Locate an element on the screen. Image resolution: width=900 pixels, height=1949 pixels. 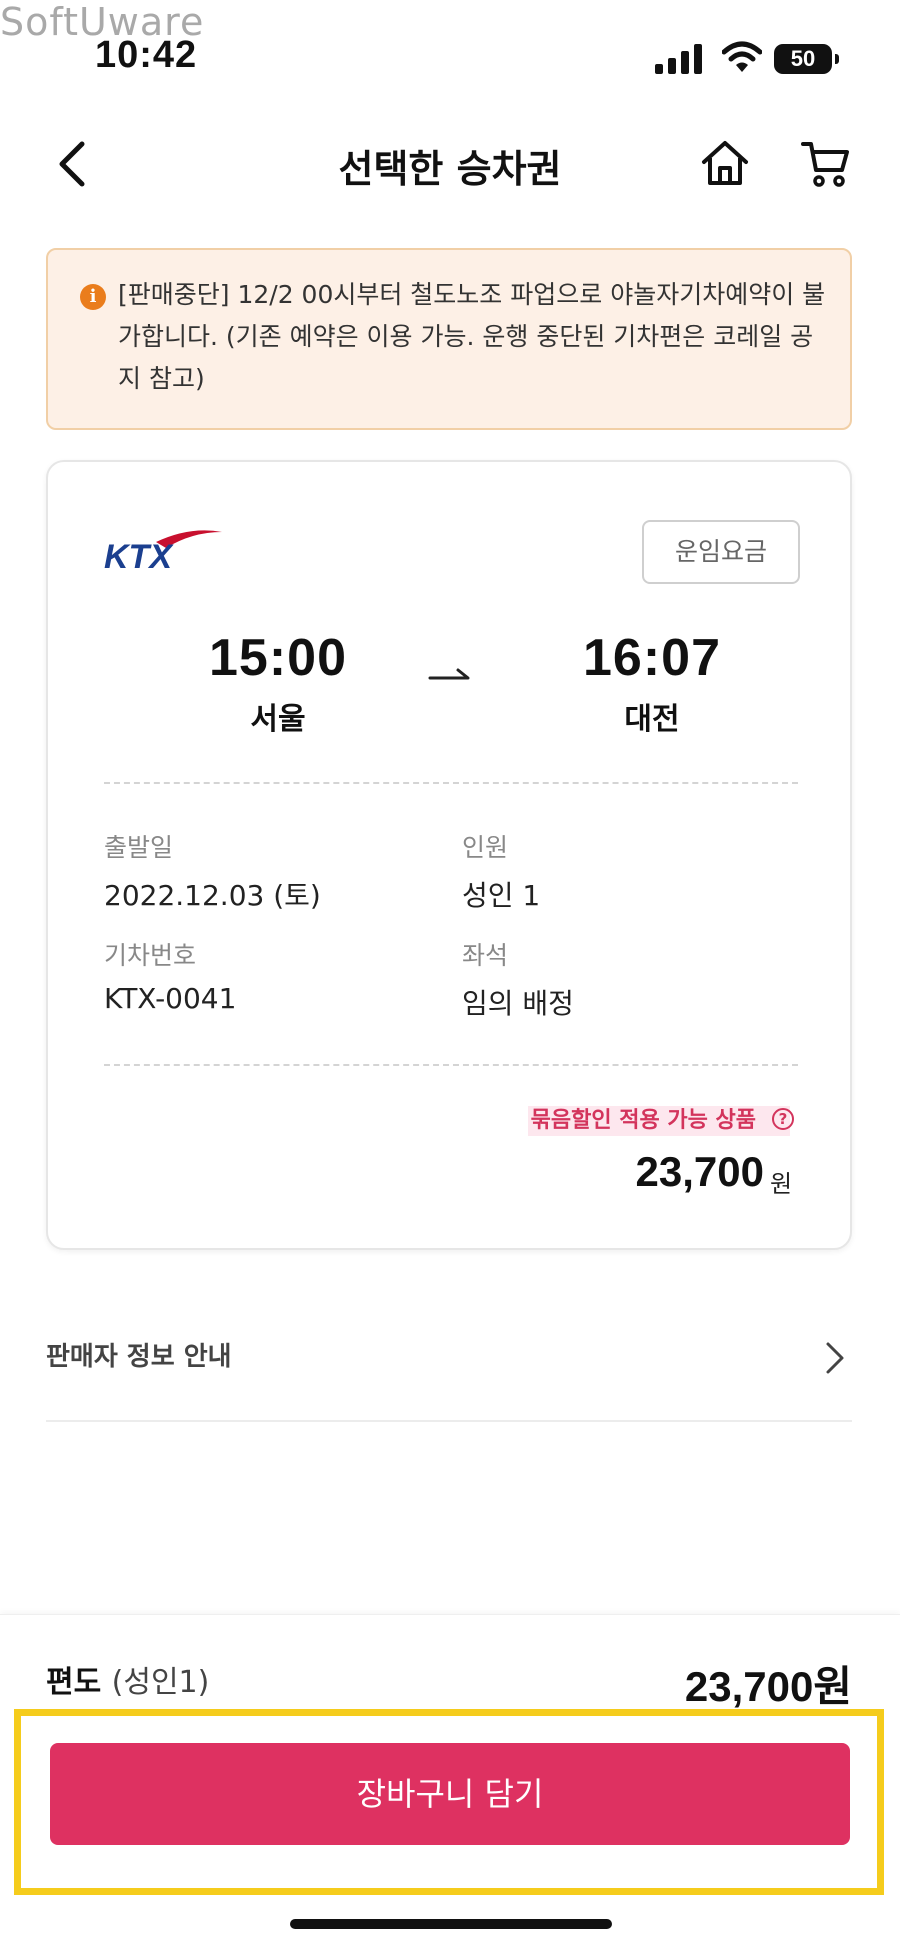
train-number-label: 기차번호 is located at coordinates (150, 955).